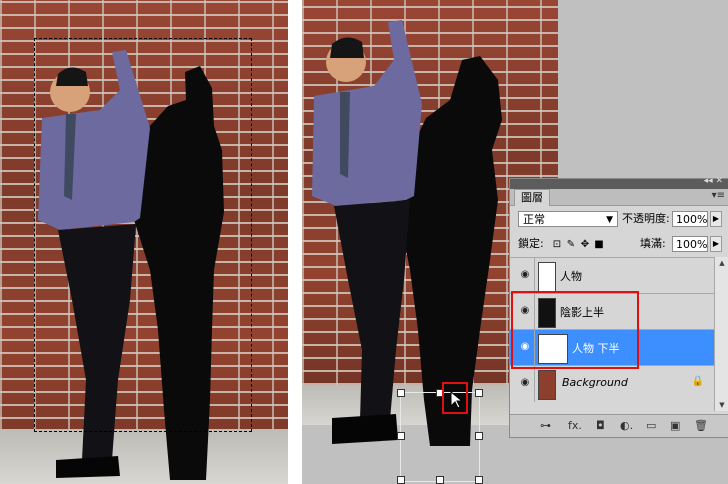 This screenshot has width=728, height=484. What do you see at coordinates (609, 220) in the screenshot?
I see `chevron-down-icon: ▼` at bounding box center [609, 220].